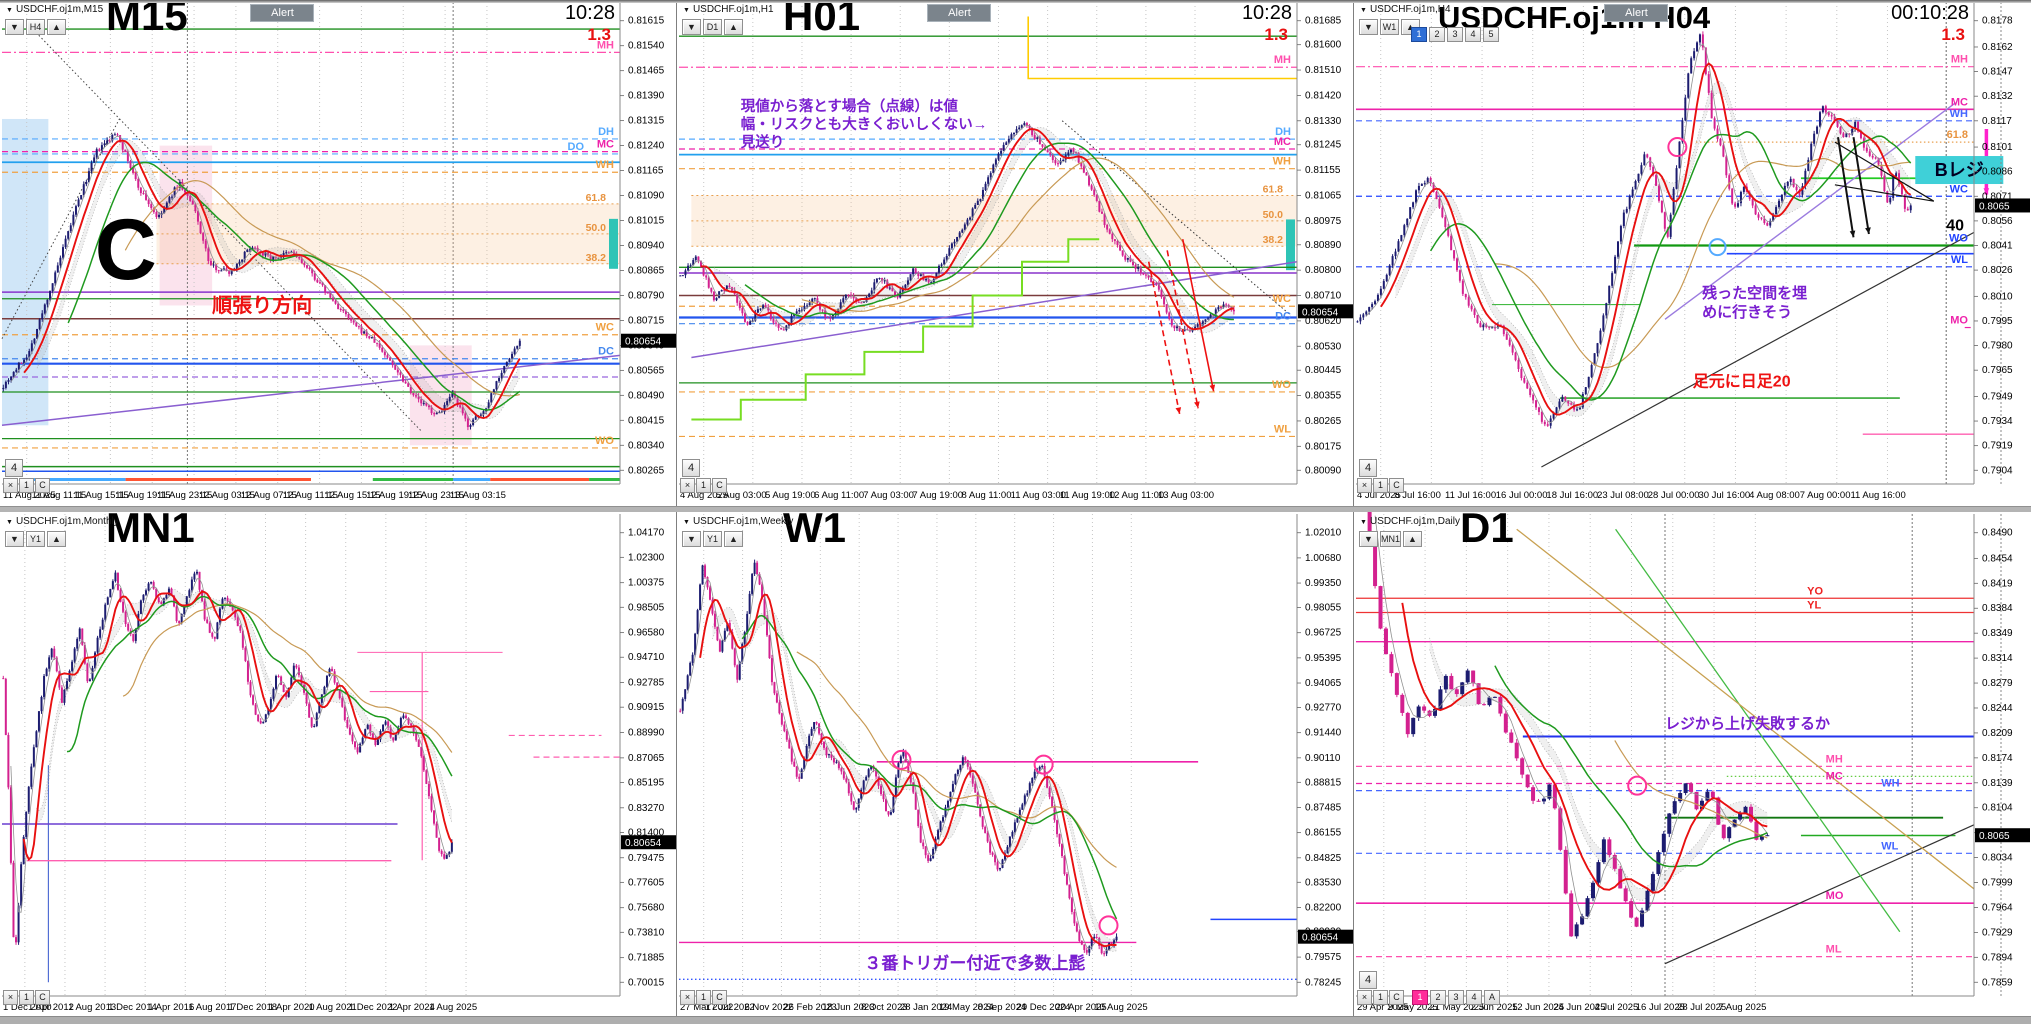  Describe the element at coordinates (1623, 495) in the screenshot. I see `svg-text: 23 Jul 08:00` at that location.